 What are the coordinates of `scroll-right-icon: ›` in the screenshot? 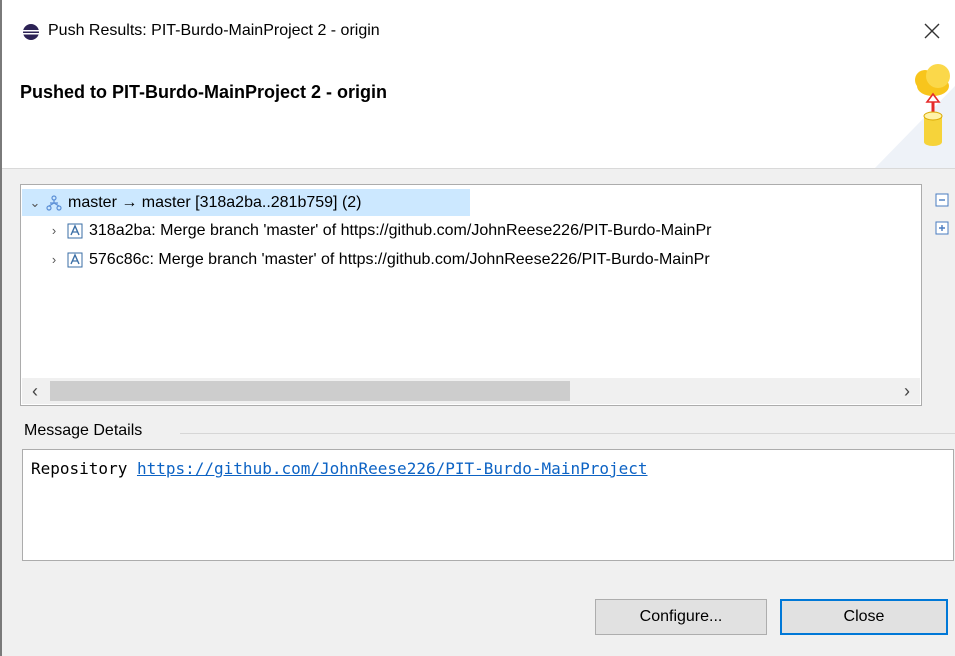 It's located at (907, 391).